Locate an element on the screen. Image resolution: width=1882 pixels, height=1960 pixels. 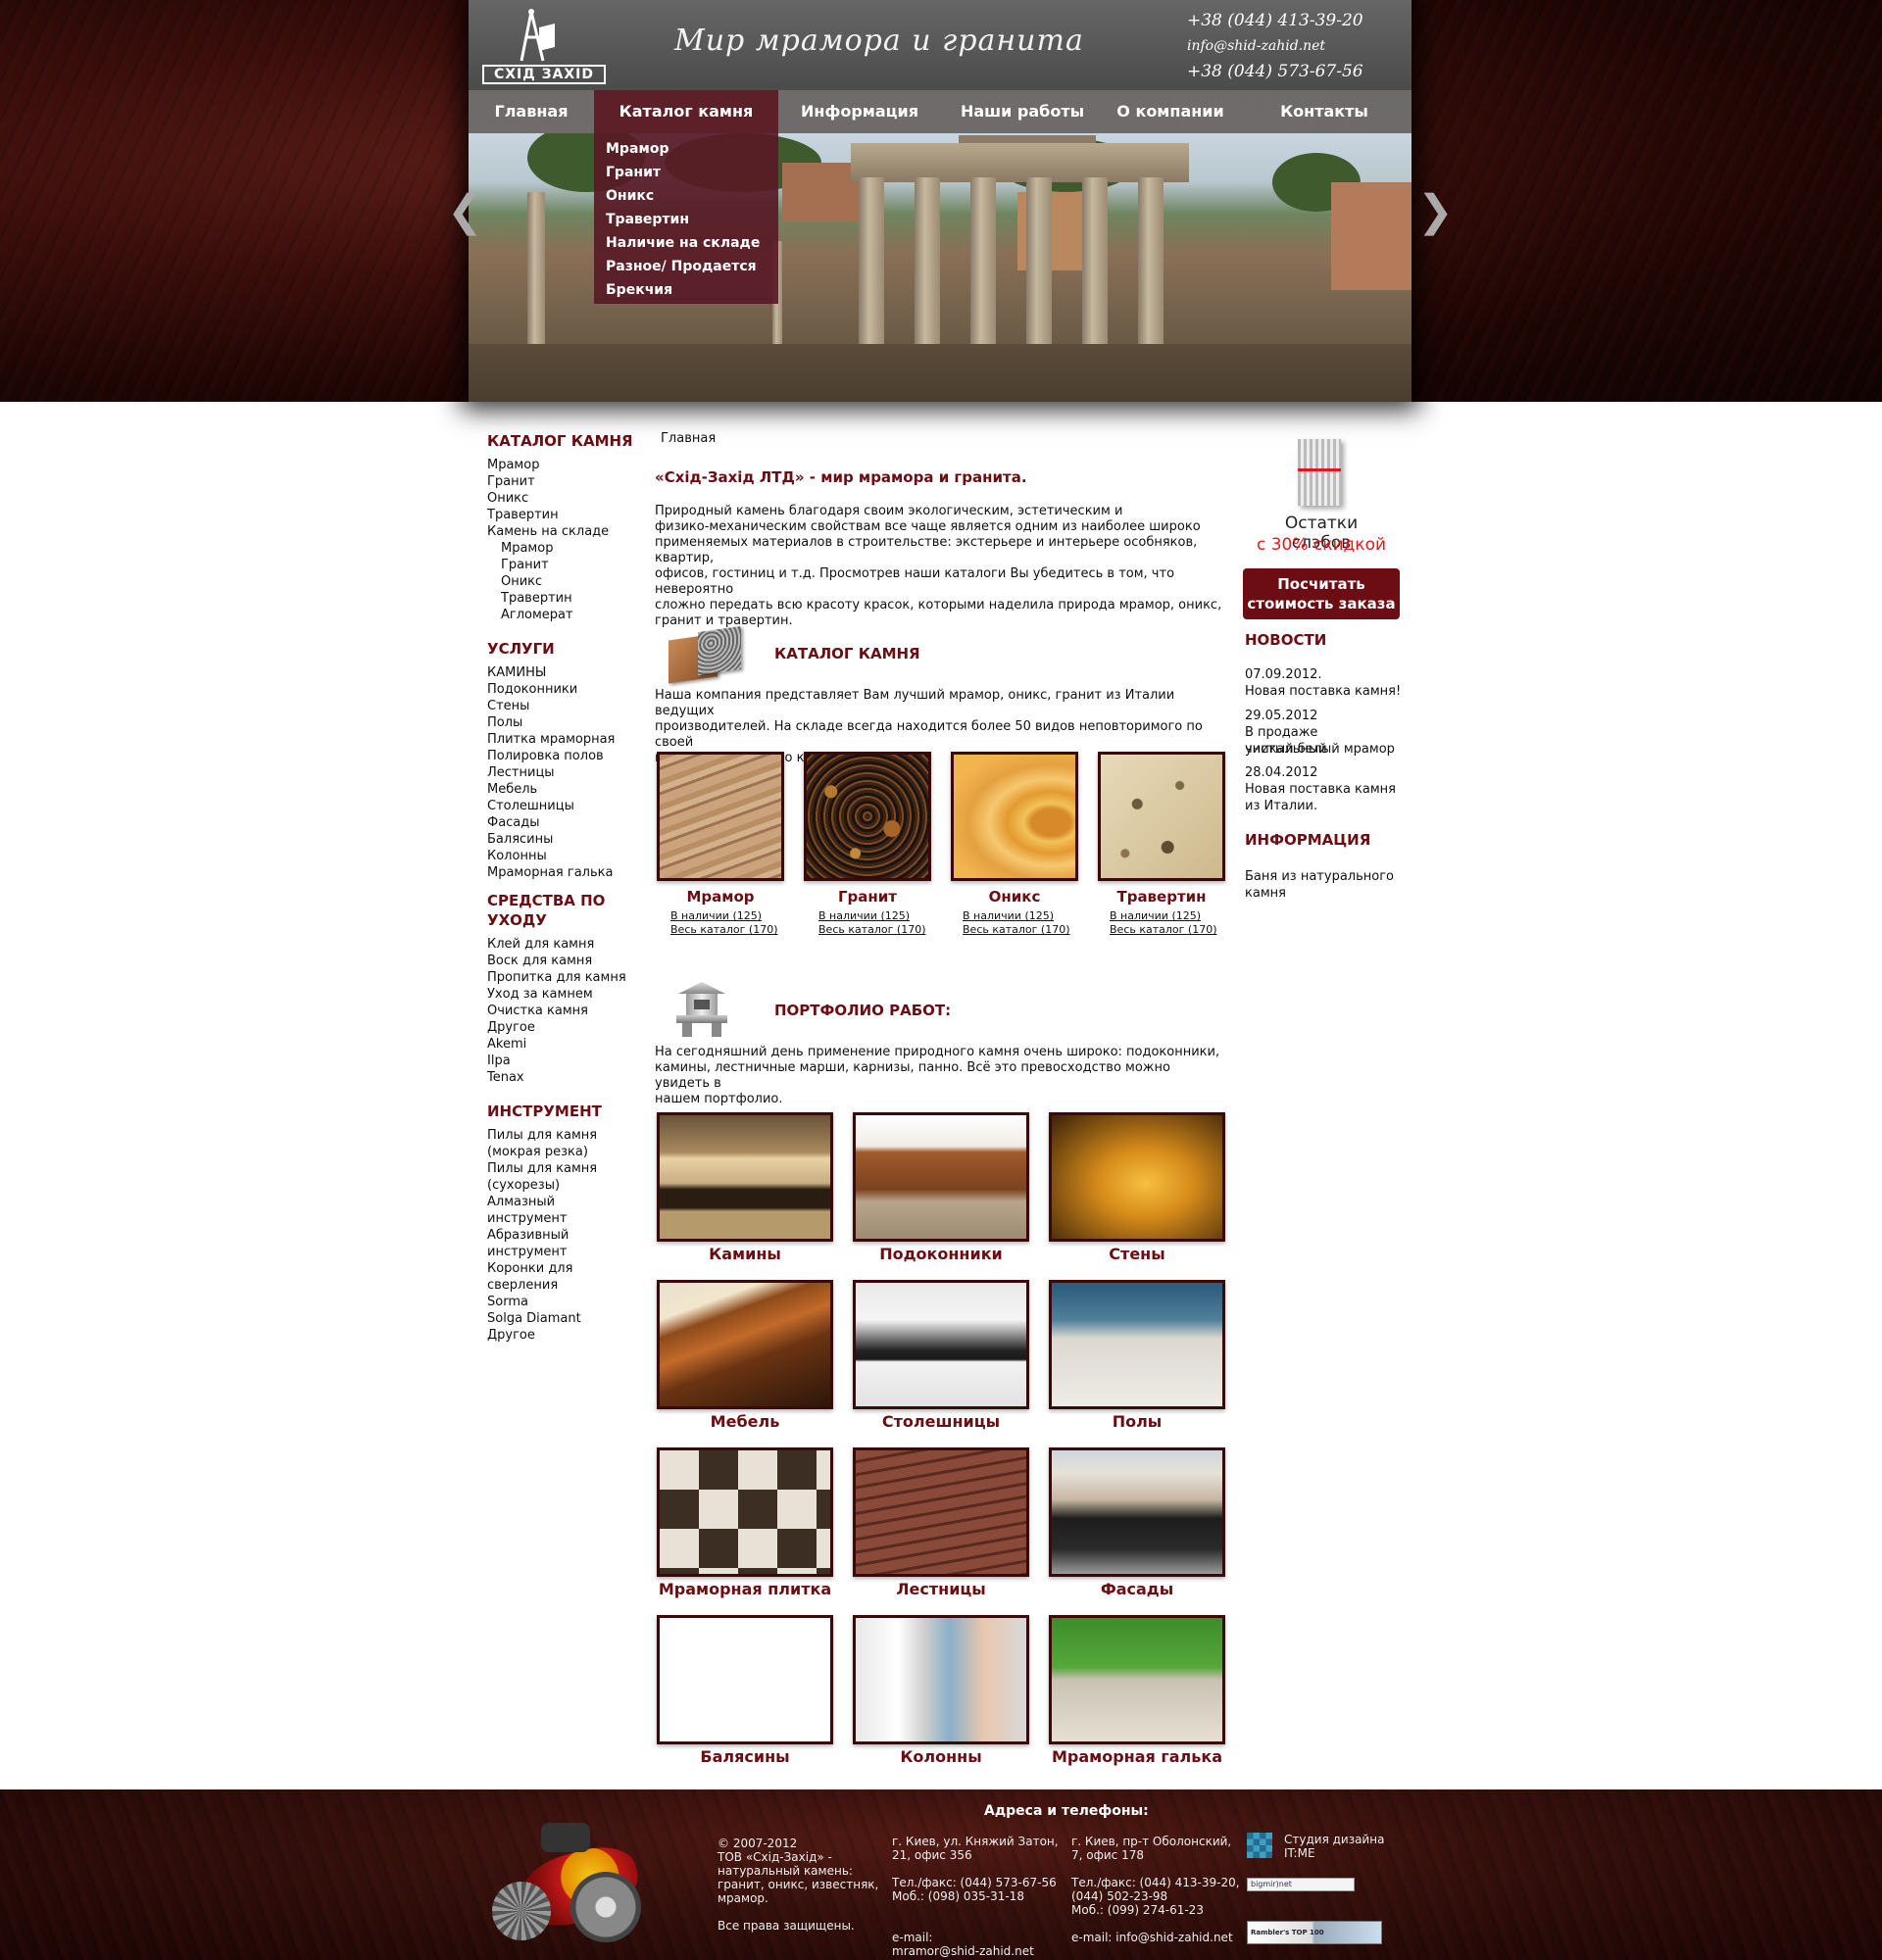
portfolio-label: Полы is located at coordinates (1137, 1421).